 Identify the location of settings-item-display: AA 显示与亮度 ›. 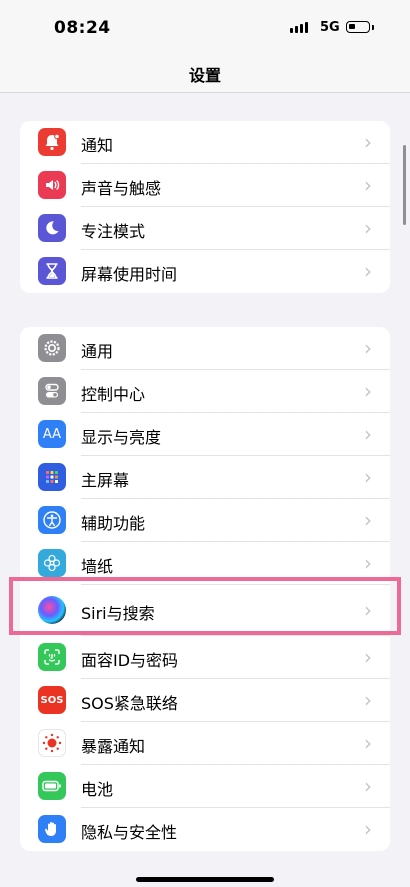
(205, 434).